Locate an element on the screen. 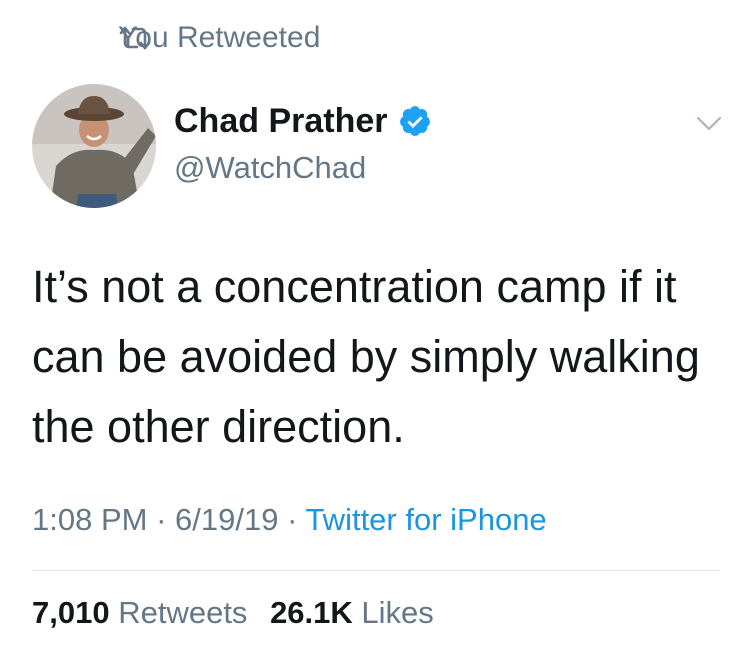 This screenshot has width=750, height=653. retweets-stat: 7,010 Retweets is located at coordinates (144, 612).